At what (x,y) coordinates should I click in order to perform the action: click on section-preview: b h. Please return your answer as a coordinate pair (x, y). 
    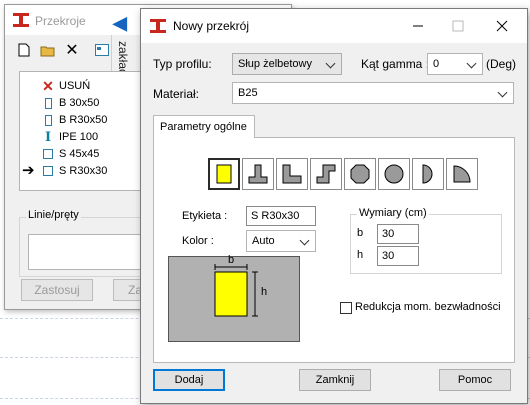
    Looking at the image, I should click on (234, 298).